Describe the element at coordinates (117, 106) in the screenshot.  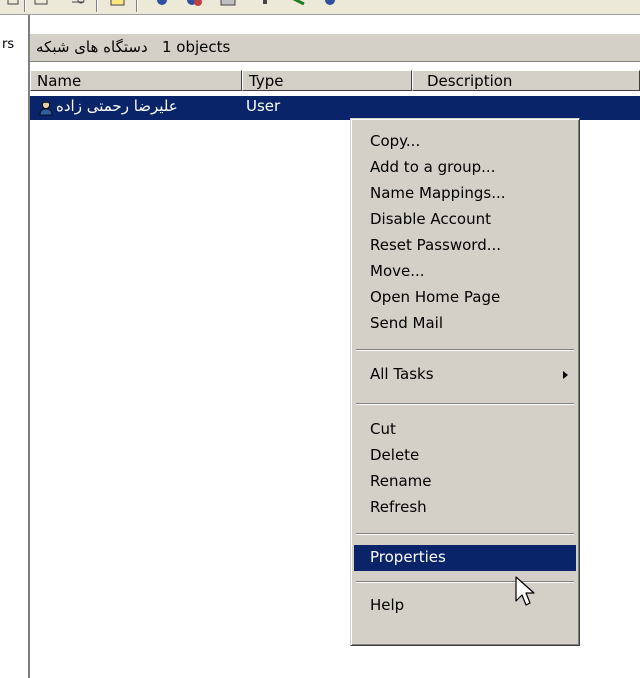
I see `row-name: علیرضا رحمتی زاده` at that location.